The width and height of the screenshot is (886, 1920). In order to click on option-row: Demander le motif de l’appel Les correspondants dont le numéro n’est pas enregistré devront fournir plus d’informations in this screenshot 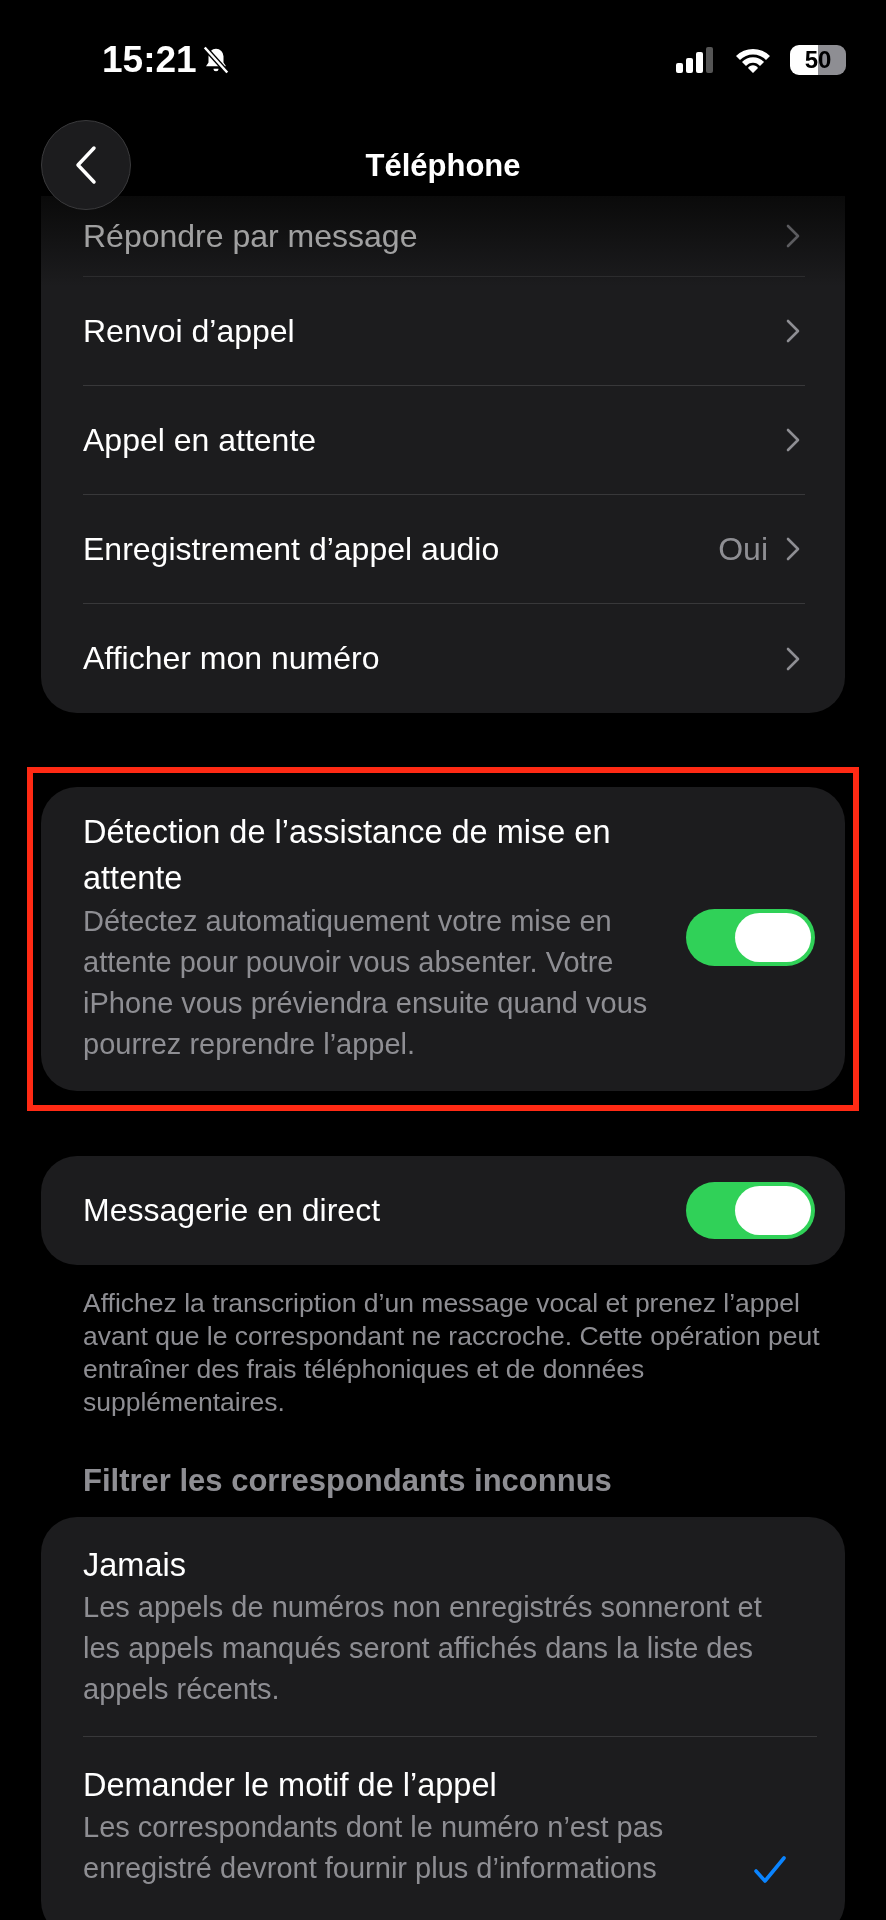, I will do `click(450, 1826)`.